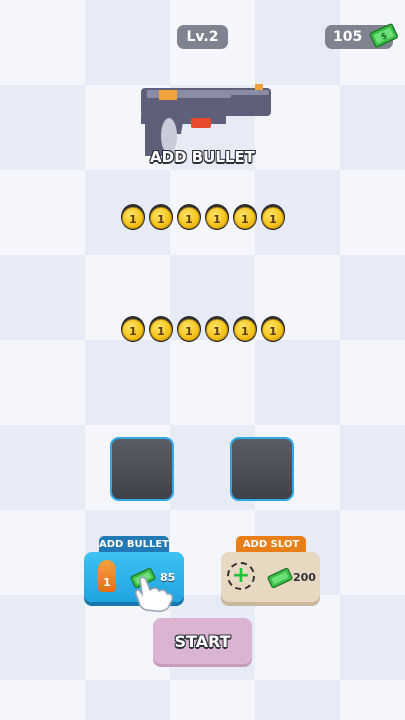 Image resolution: width=405 pixels, height=720 pixels. Describe the element at coordinates (348, 37) in the screenshot. I see `money-amount: 105` at that location.